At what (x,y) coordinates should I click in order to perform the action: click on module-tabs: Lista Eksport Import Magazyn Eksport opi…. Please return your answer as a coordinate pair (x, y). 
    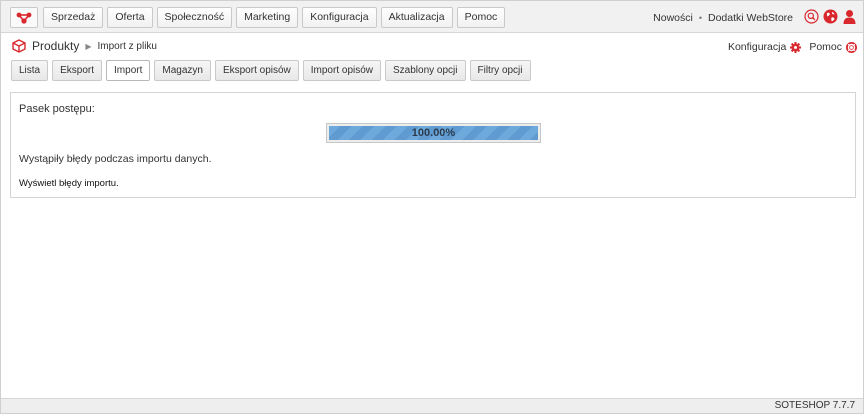
    Looking at the image, I should click on (271, 70).